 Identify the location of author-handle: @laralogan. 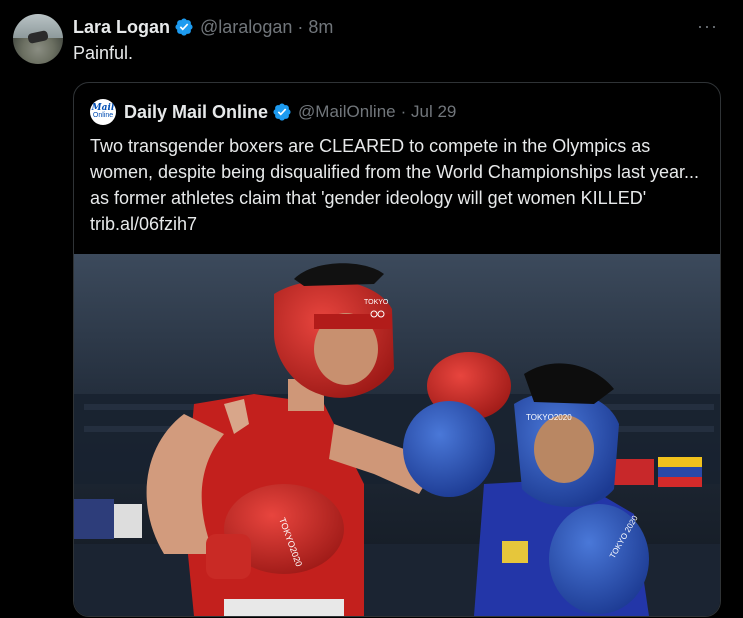
(246, 27).